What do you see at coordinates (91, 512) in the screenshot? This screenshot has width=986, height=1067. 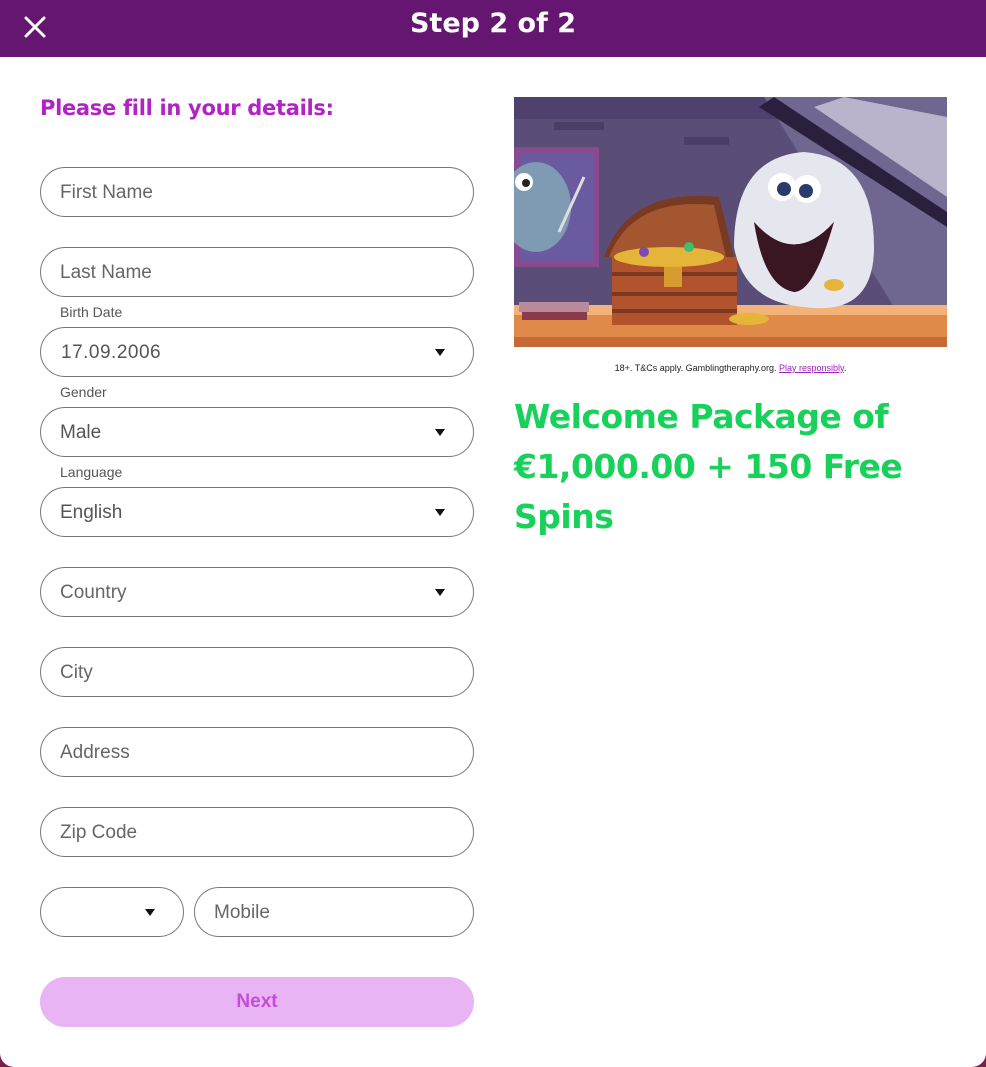 I see `language-value: English` at bounding box center [91, 512].